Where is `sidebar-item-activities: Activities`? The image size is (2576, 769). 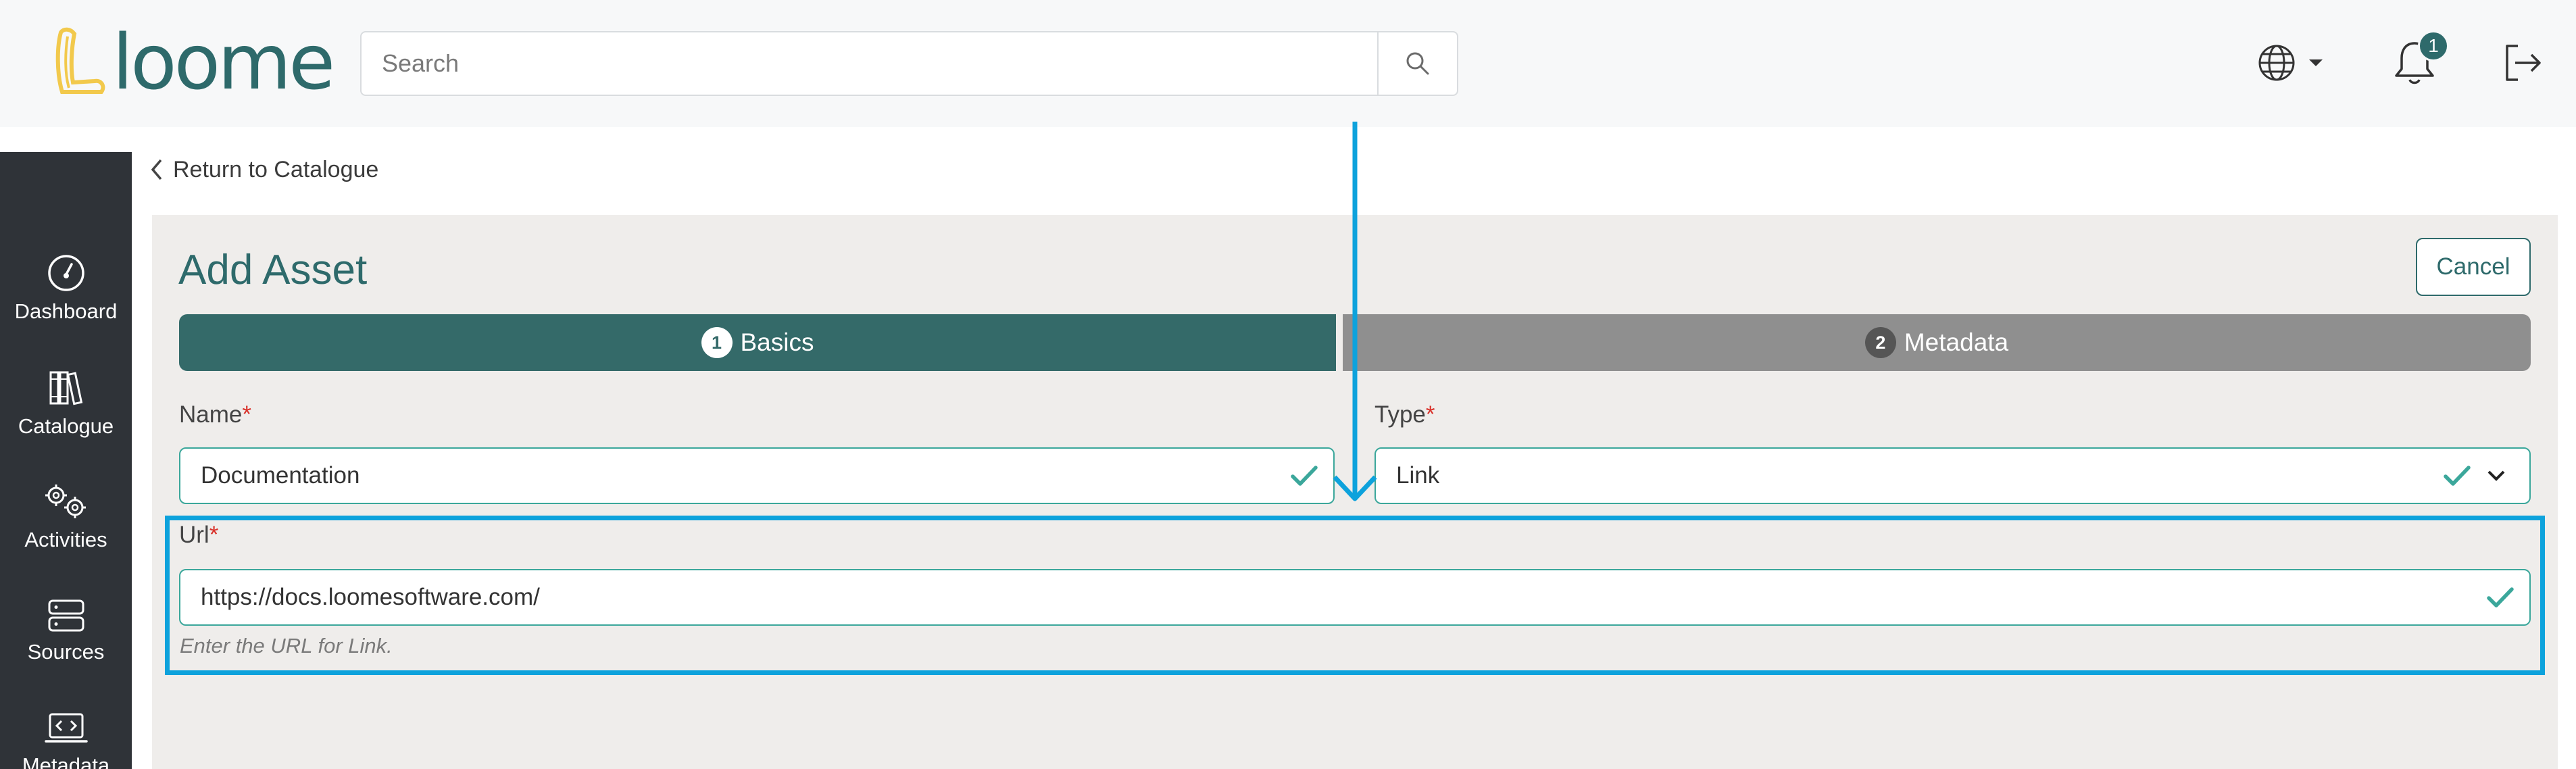 sidebar-item-activities: Activities is located at coordinates (66, 517).